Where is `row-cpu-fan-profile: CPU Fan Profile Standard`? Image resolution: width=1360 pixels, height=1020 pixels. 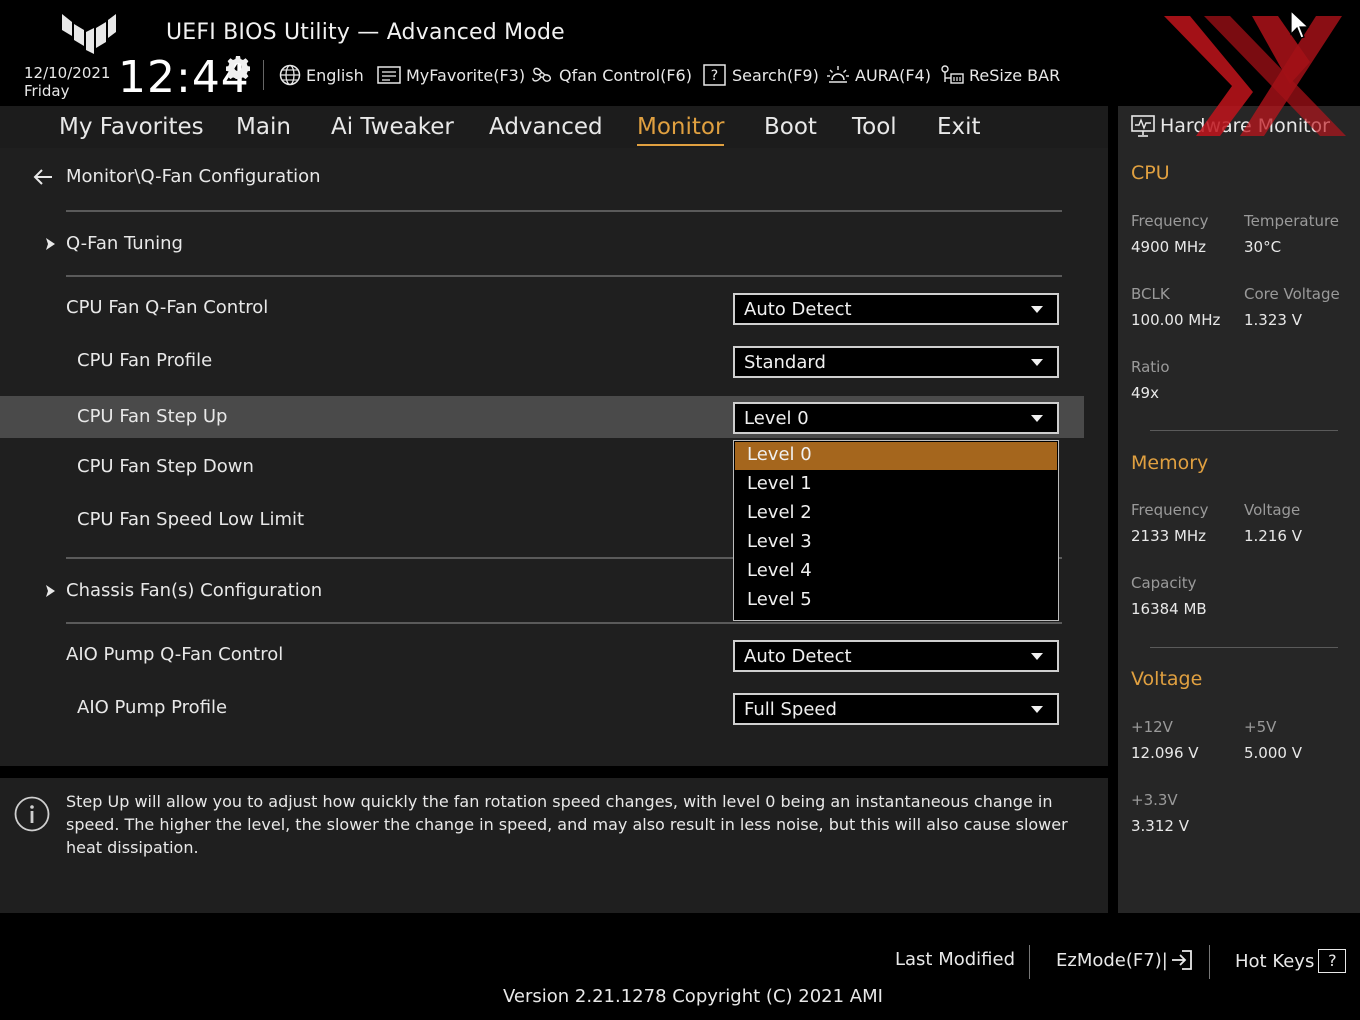
row-cpu-fan-profile: CPU Fan Profile Standard is located at coordinates (542, 361).